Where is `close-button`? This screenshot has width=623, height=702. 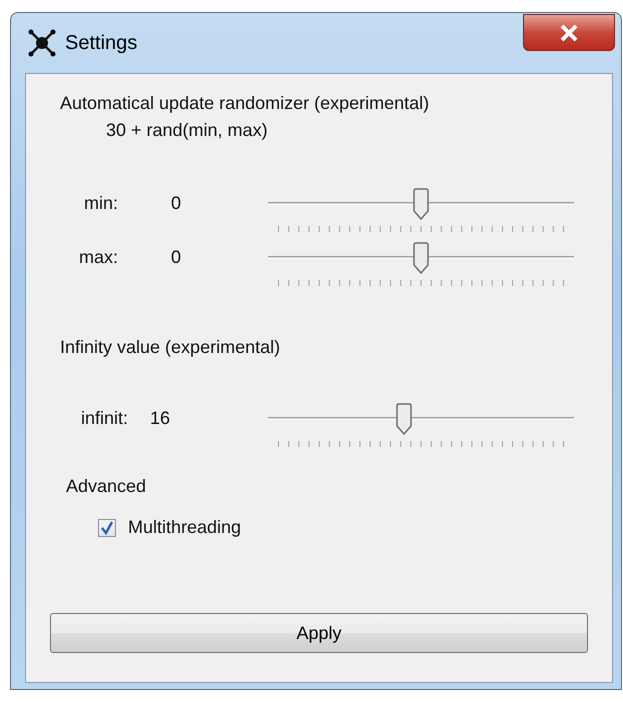
close-button is located at coordinates (569, 32).